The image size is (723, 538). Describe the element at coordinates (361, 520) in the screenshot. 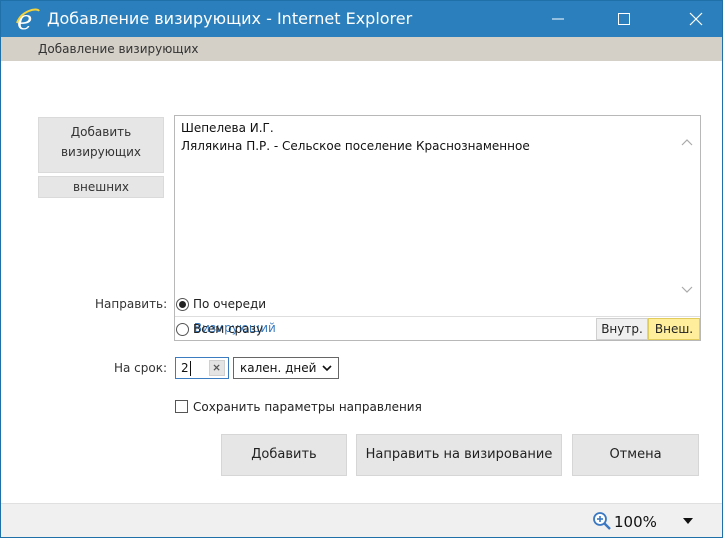

I see `status-bar: 100%` at that location.